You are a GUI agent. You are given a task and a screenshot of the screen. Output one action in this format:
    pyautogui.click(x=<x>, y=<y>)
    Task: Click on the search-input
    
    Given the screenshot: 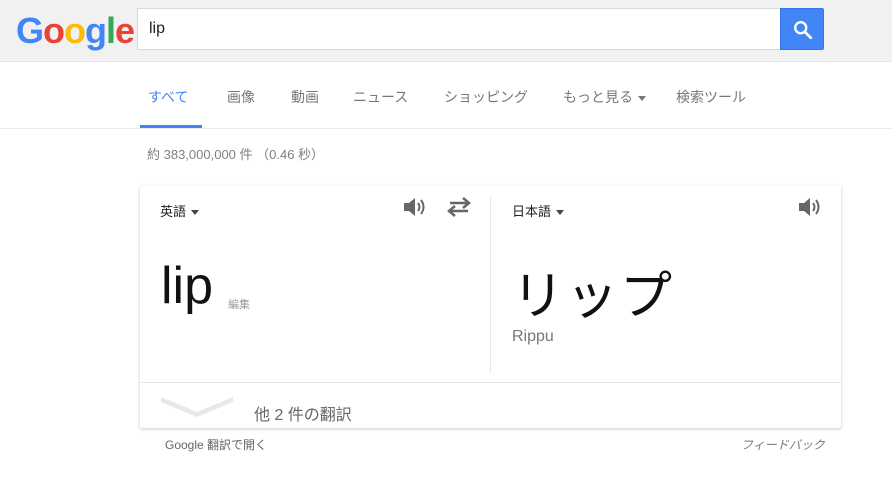 What is the action you would take?
    pyautogui.click(x=459, y=29)
    